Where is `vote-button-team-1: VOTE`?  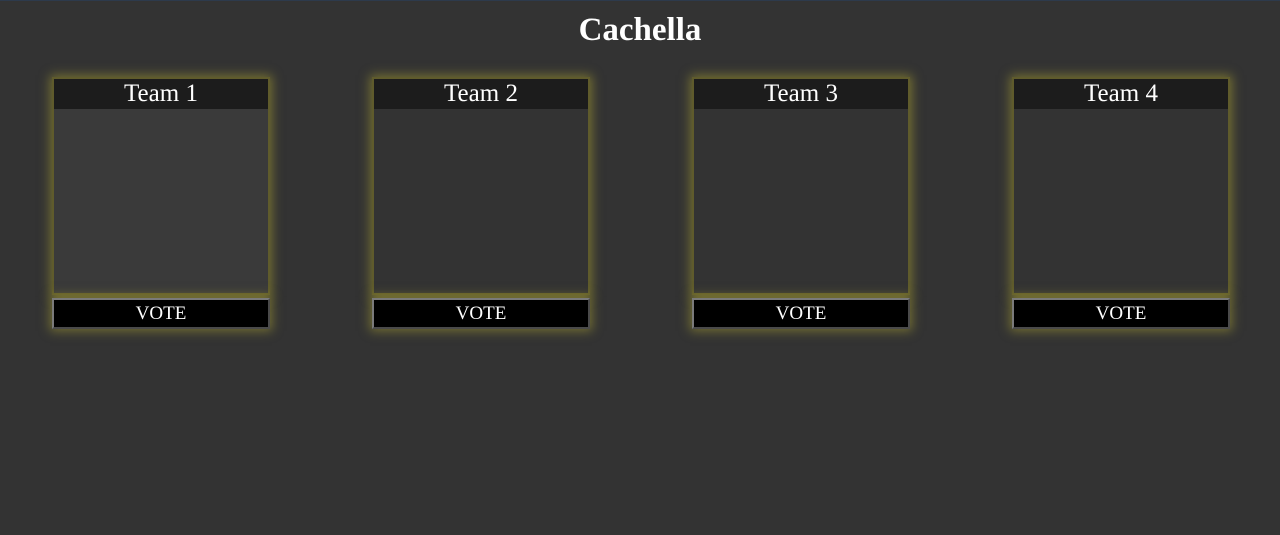 vote-button-team-1: VOTE is located at coordinates (161, 313).